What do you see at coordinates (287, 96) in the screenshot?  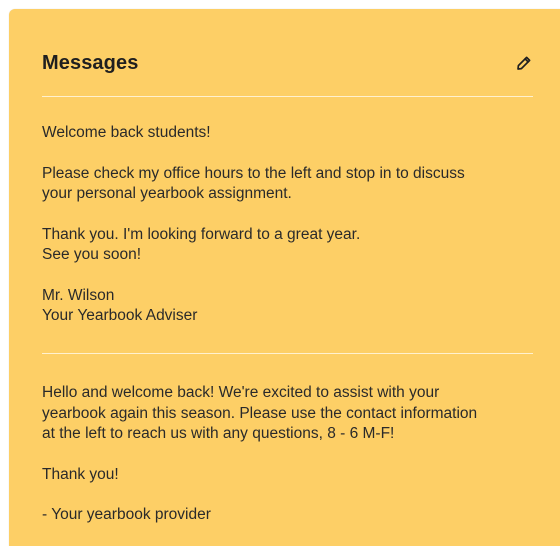 I see `header-divider` at bounding box center [287, 96].